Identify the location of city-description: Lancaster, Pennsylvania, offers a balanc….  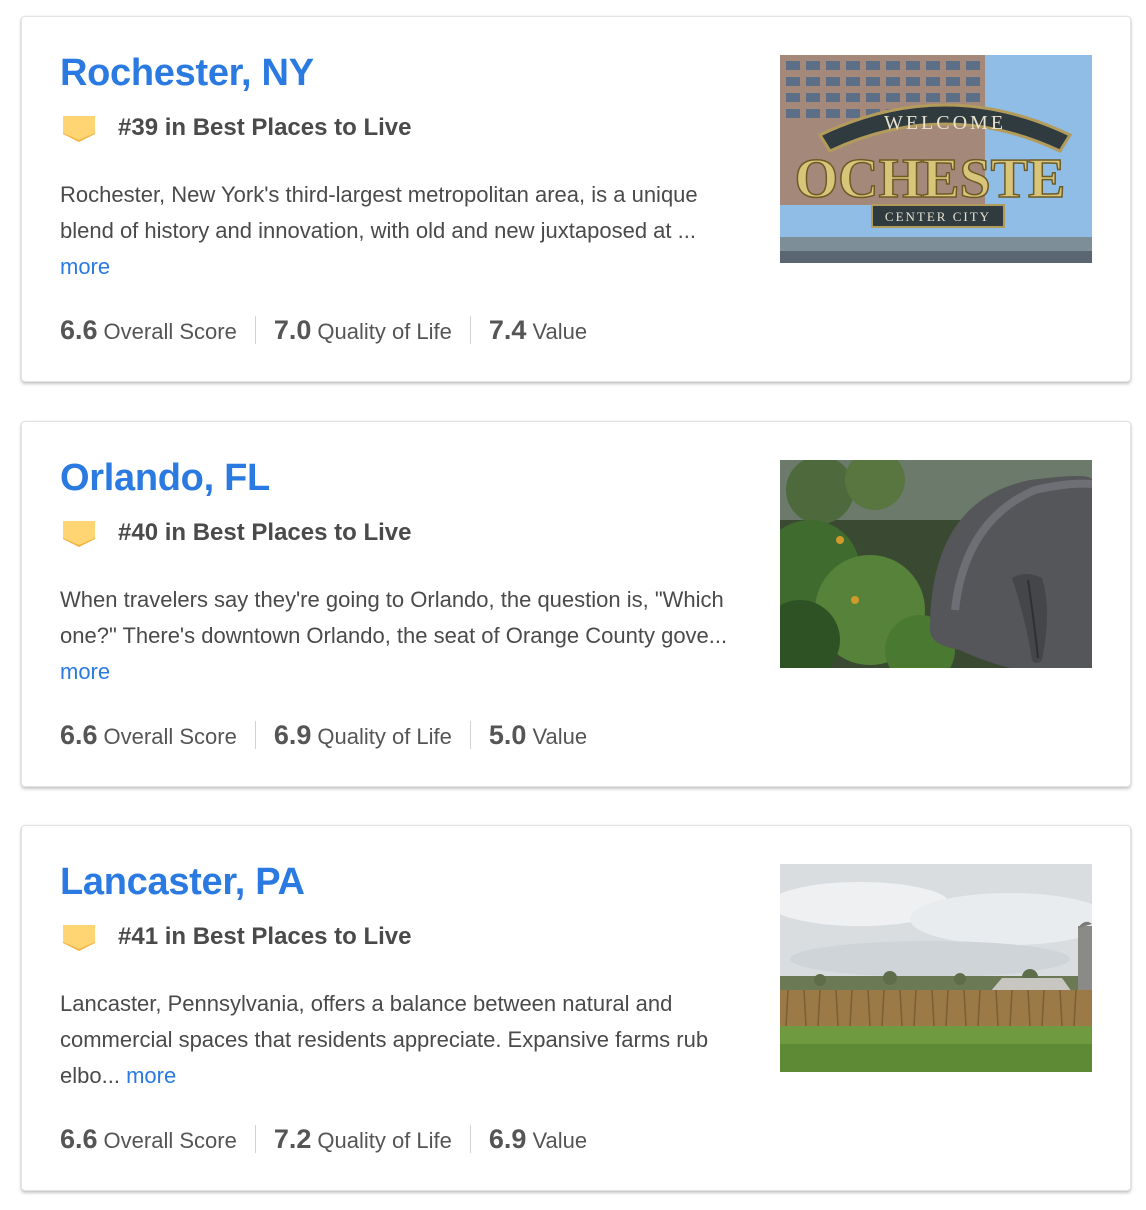
(405, 1040).